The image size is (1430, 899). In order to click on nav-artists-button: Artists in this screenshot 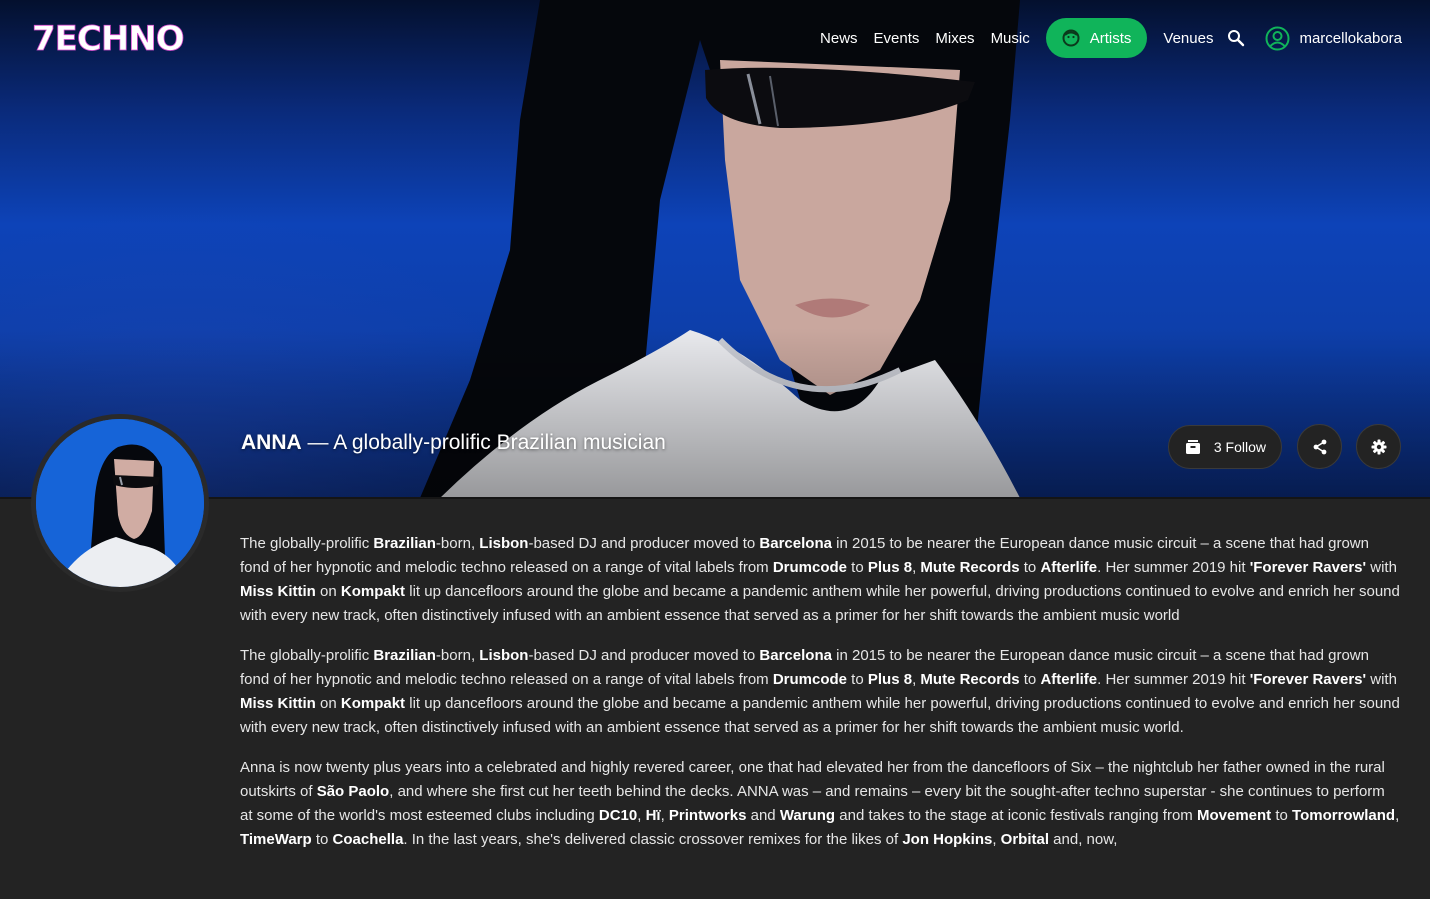, I will do `click(1096, 38)`.